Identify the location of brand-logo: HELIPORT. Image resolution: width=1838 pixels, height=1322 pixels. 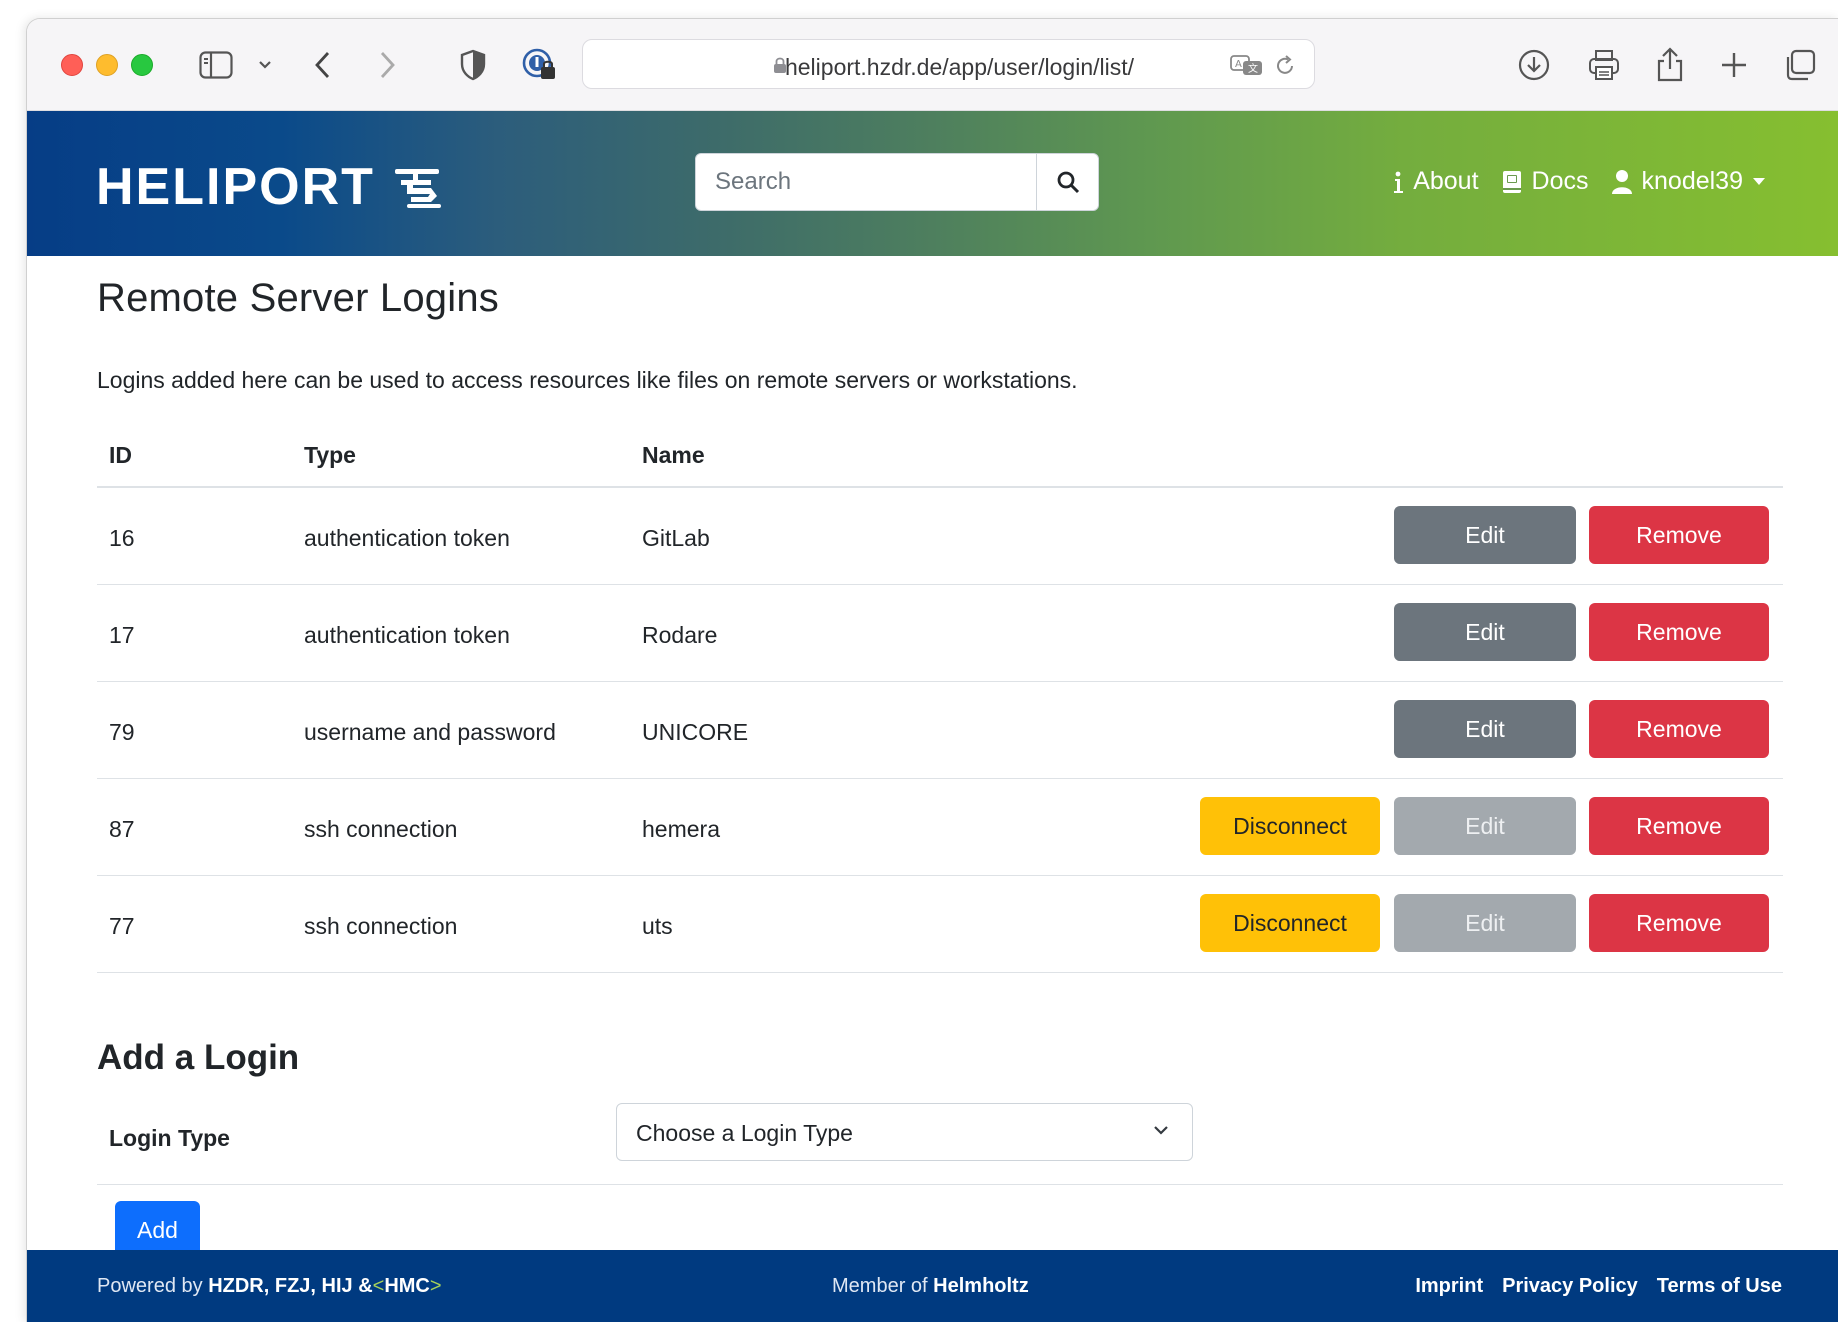
(269, 187).